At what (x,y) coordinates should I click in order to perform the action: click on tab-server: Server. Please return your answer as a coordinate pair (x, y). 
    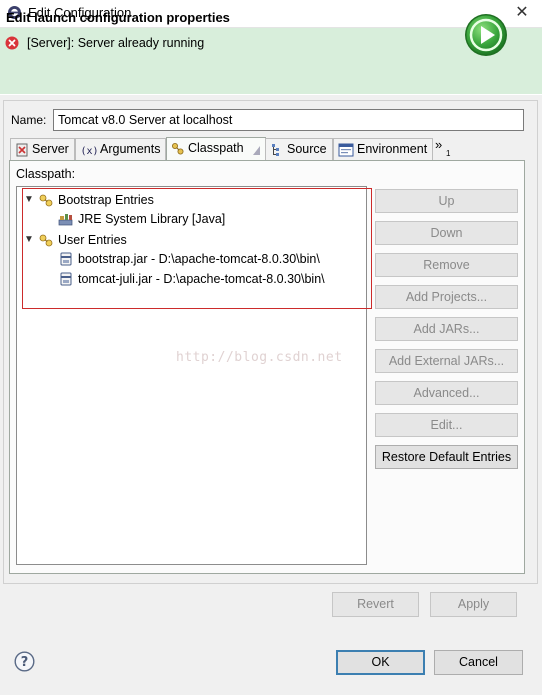
    Looking at the image, I should click on (42, 149).